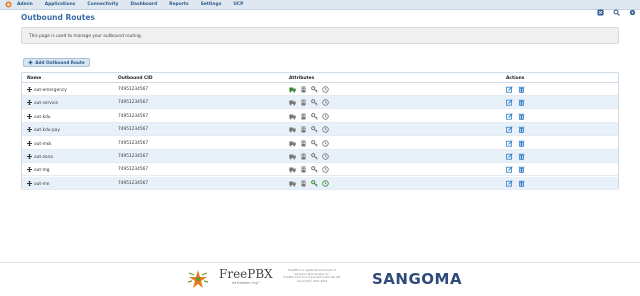 The height and width of the screenshot is (296, 640). I want to click on table-header: Name Outbound CID Attributes Actions, so click(320, 78).